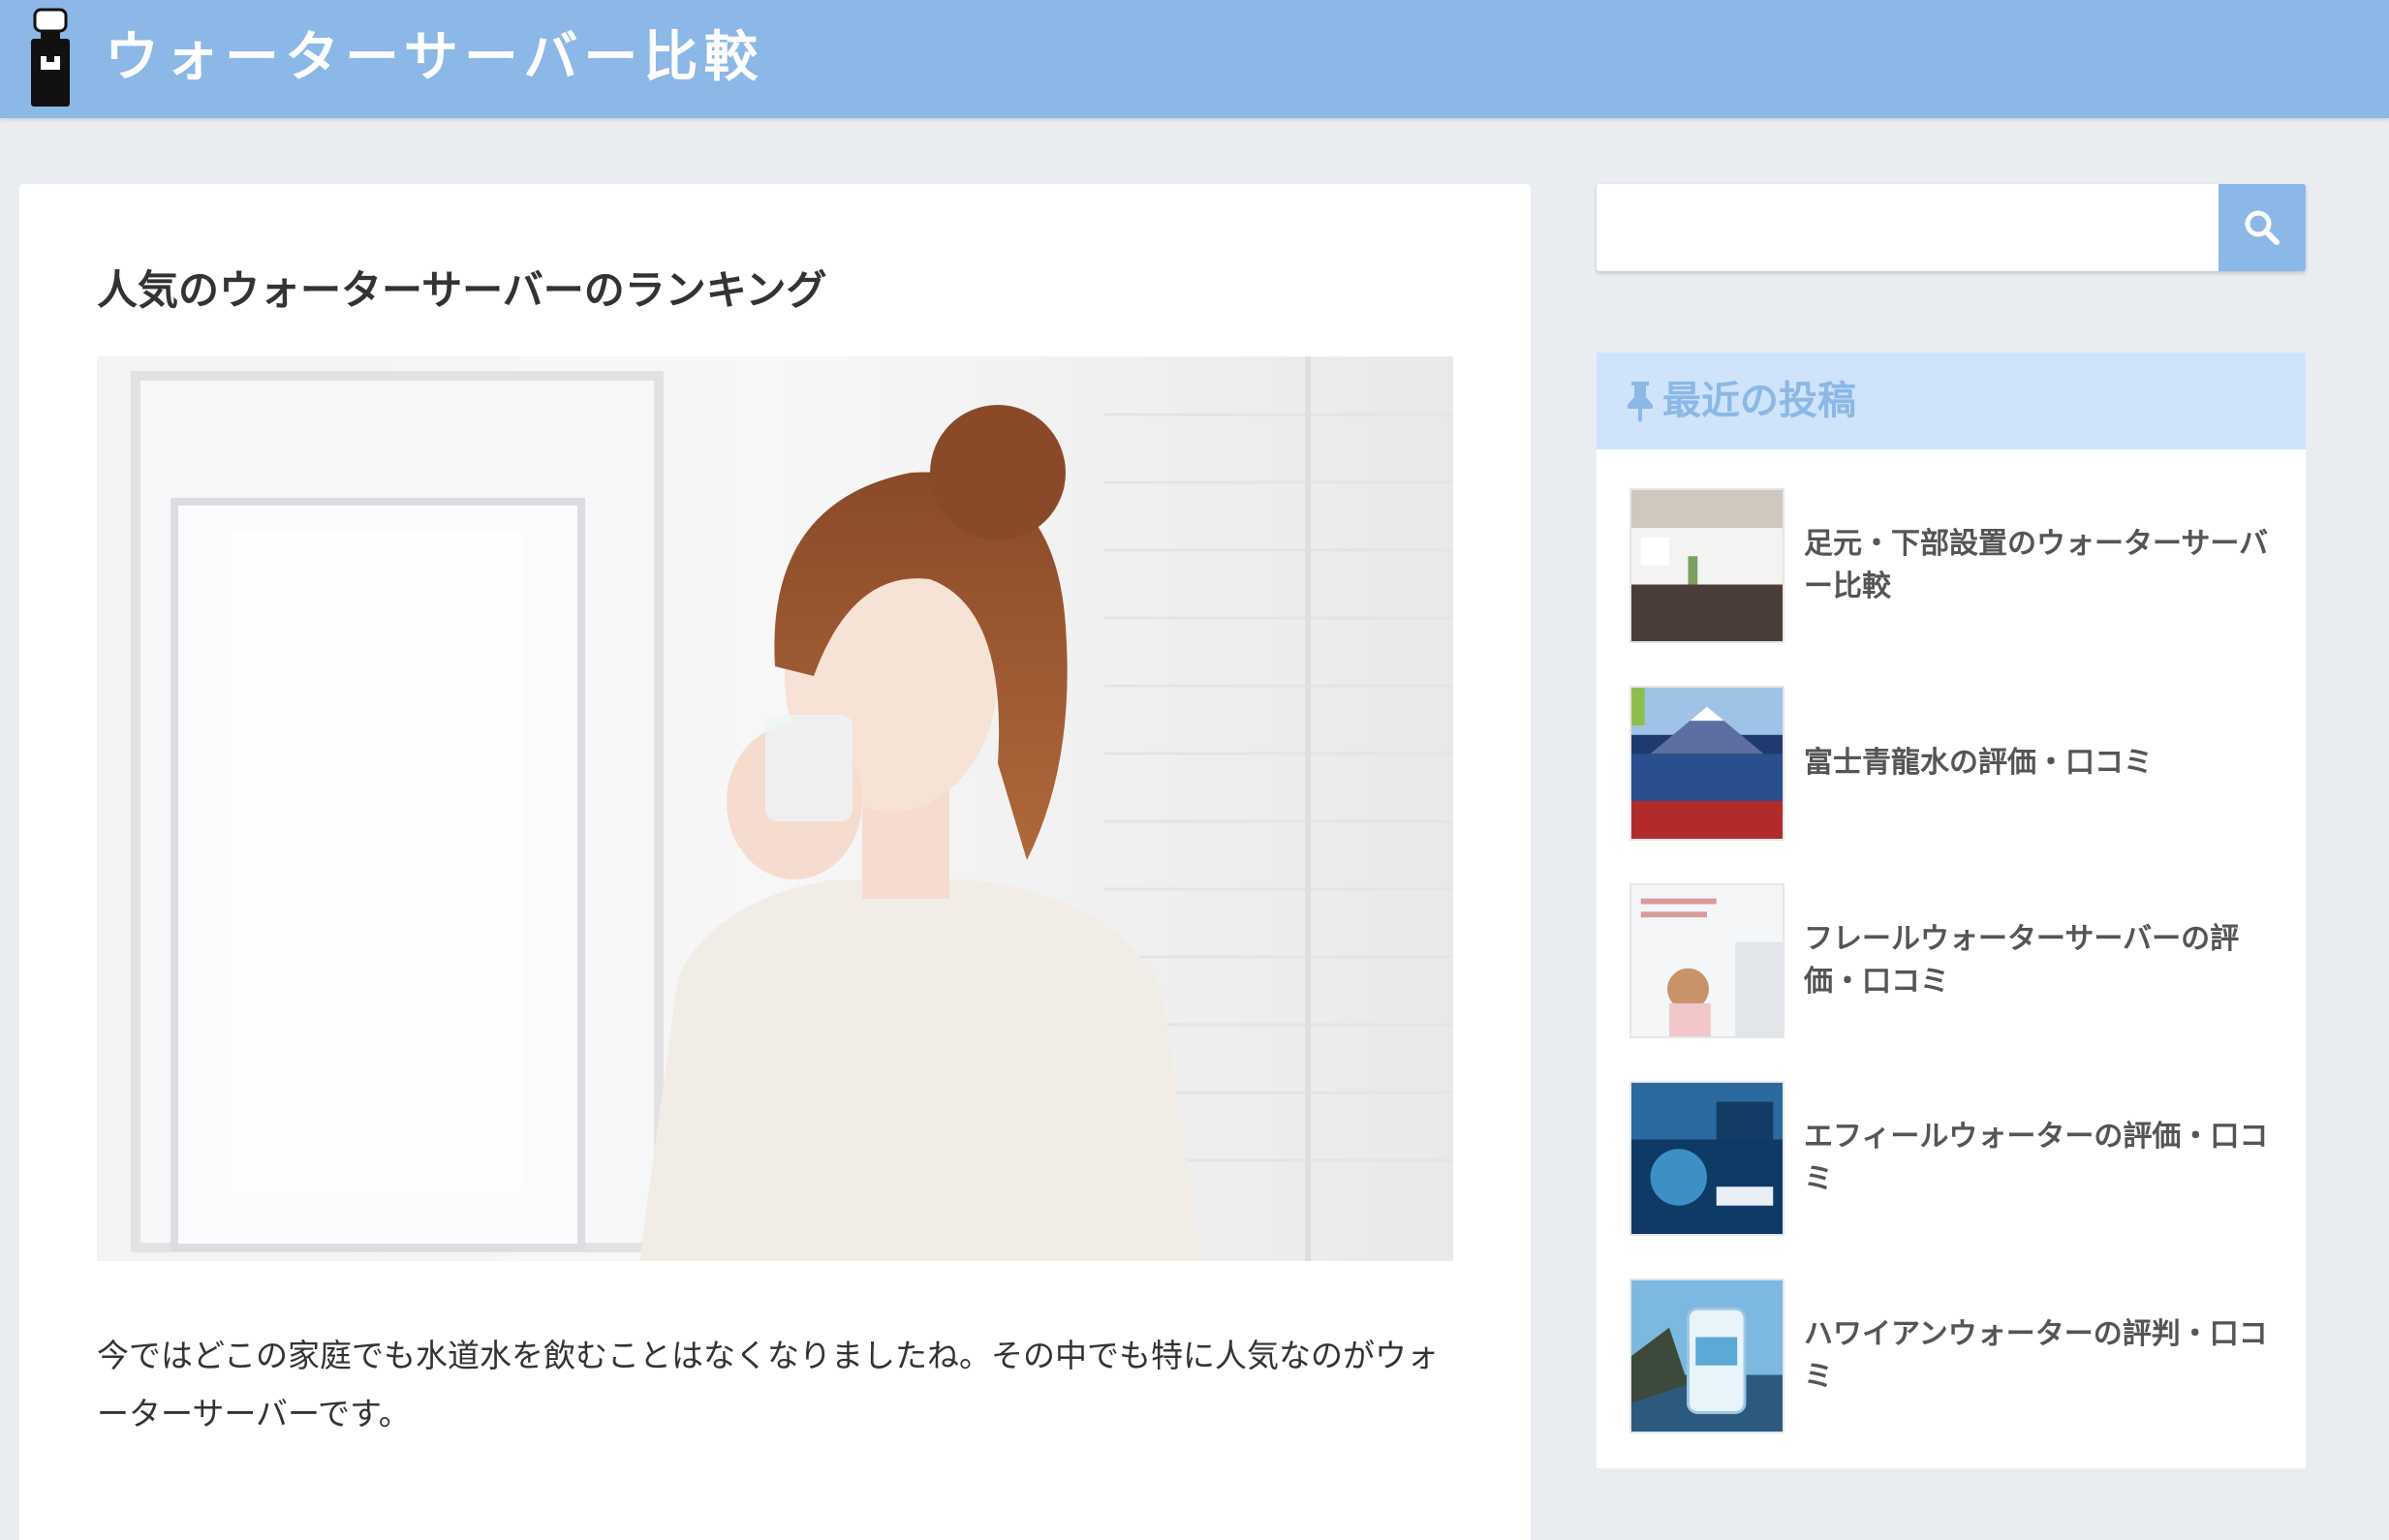 The width and height of the screenshot is (2389, 1540). What do you see at coordinates (1759, 401) in the screenshot?
I see `widget-title-label: 最近の投稿` at bounding box center [1759, 401].